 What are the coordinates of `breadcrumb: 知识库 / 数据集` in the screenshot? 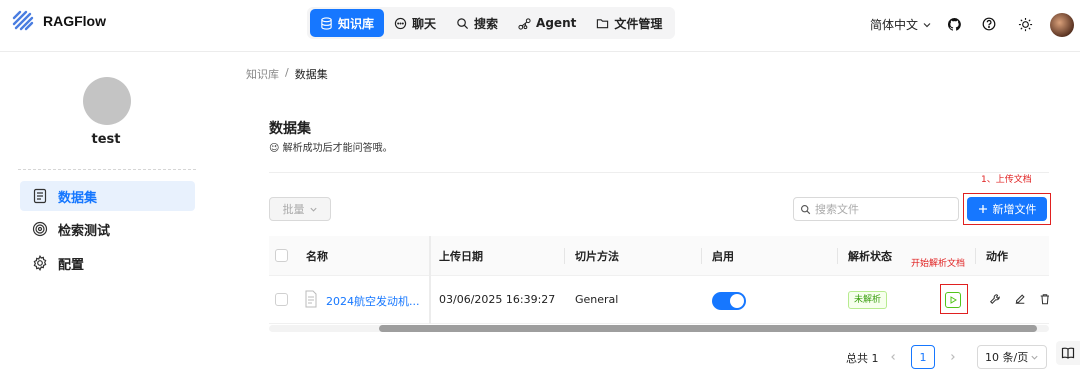 It's located at (287, 74).